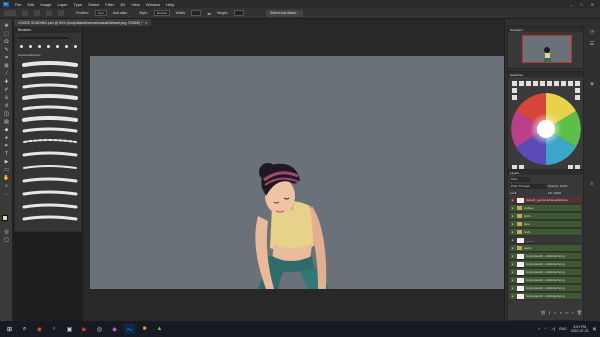 Image resolution: width=600 pixels, height=337 pixels. What do you see at coordinates (69, 329) in the screenshot?
I see `app-icon: ▣` at bounding box center [69, 329].